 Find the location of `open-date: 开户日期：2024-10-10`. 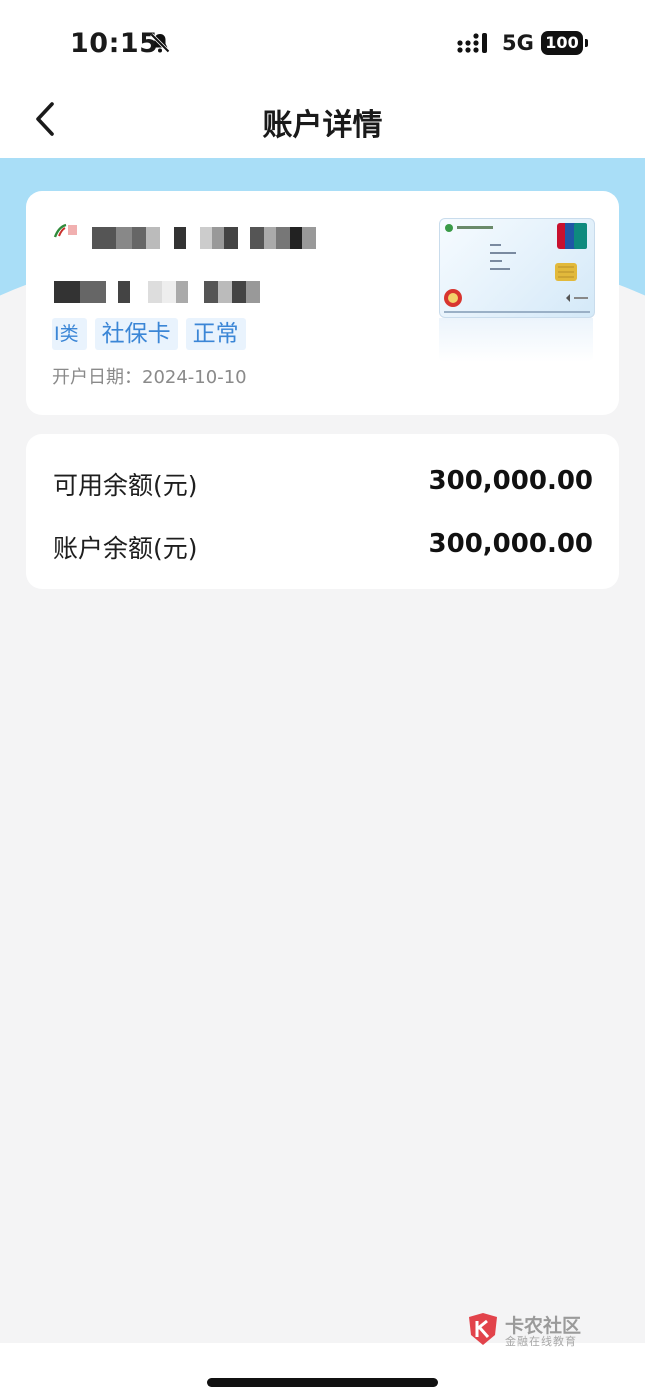

open-date: 开户日期：2024-10-10 is located at coordinates (149, 377).